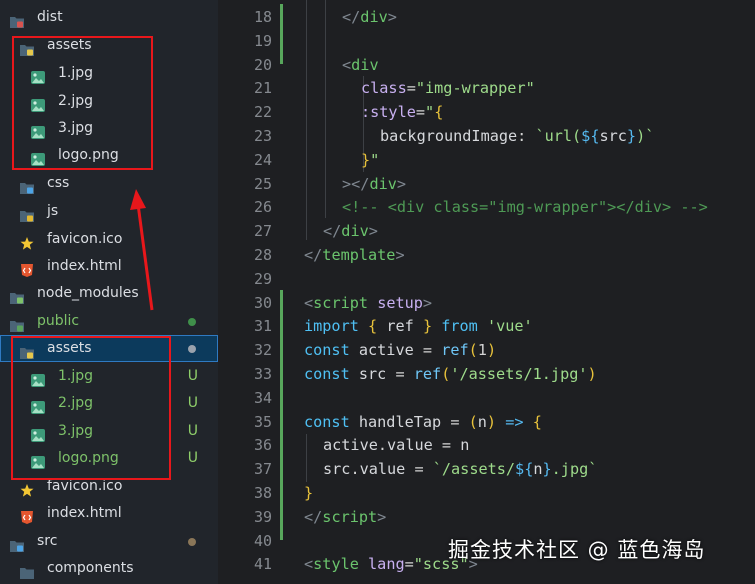 Image resolution: width=755 pixels, height=584 pixels. What do you see at coordinates (486, 231) in the screenshot?
I see `code-line: 27 </div>` at bounding box center [486, 231].